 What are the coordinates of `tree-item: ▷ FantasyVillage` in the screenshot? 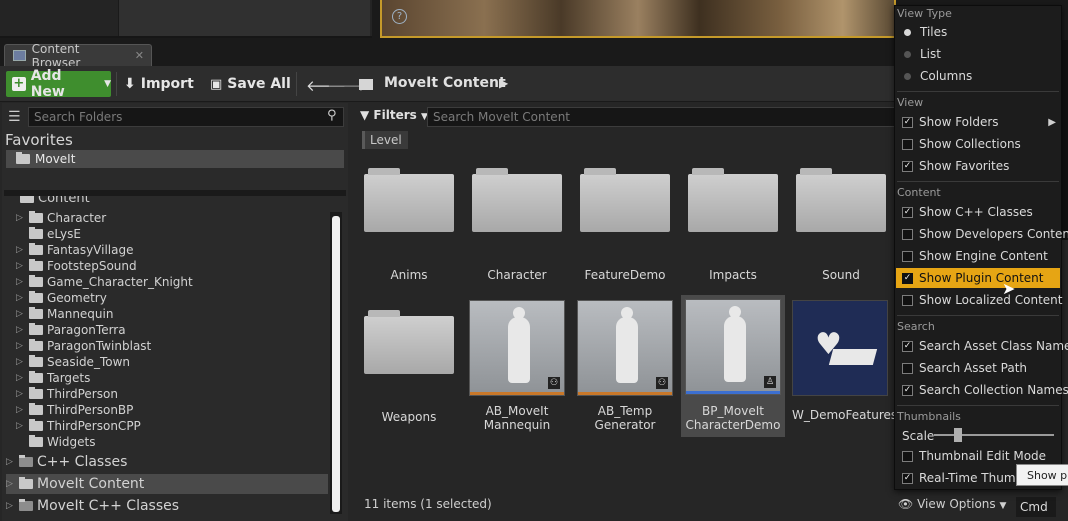 It's located at (74, 250).